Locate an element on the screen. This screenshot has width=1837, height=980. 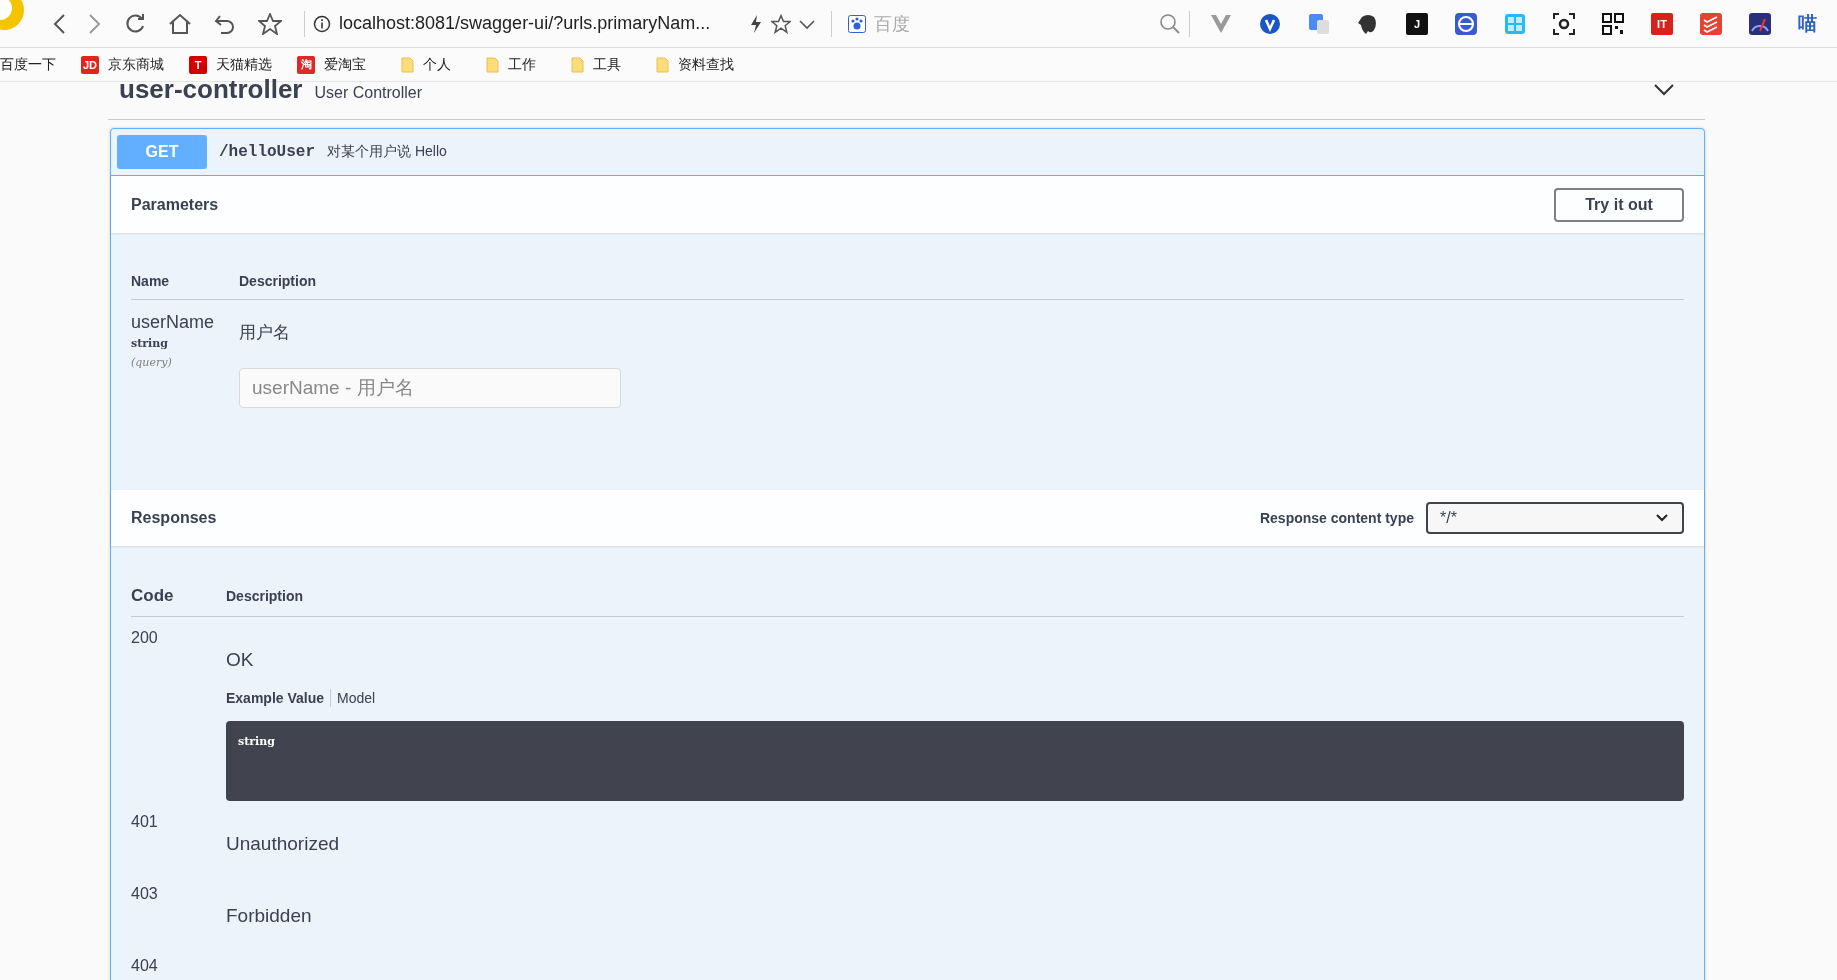
responses-heading: Responses is located at coordinates (174, 518).